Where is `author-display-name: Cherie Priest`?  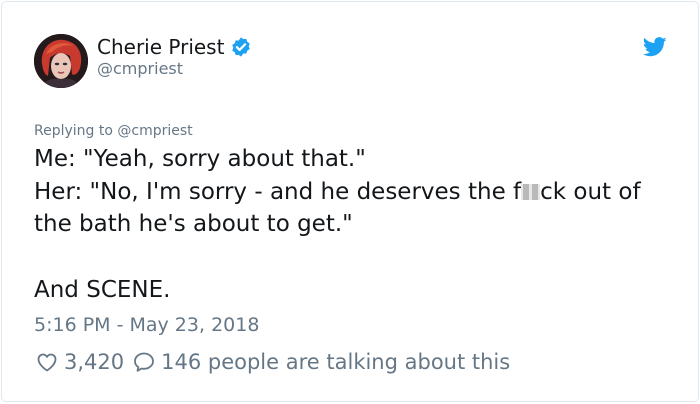 author-display-name: Cherie Priest is located at coordinates (160, 47).